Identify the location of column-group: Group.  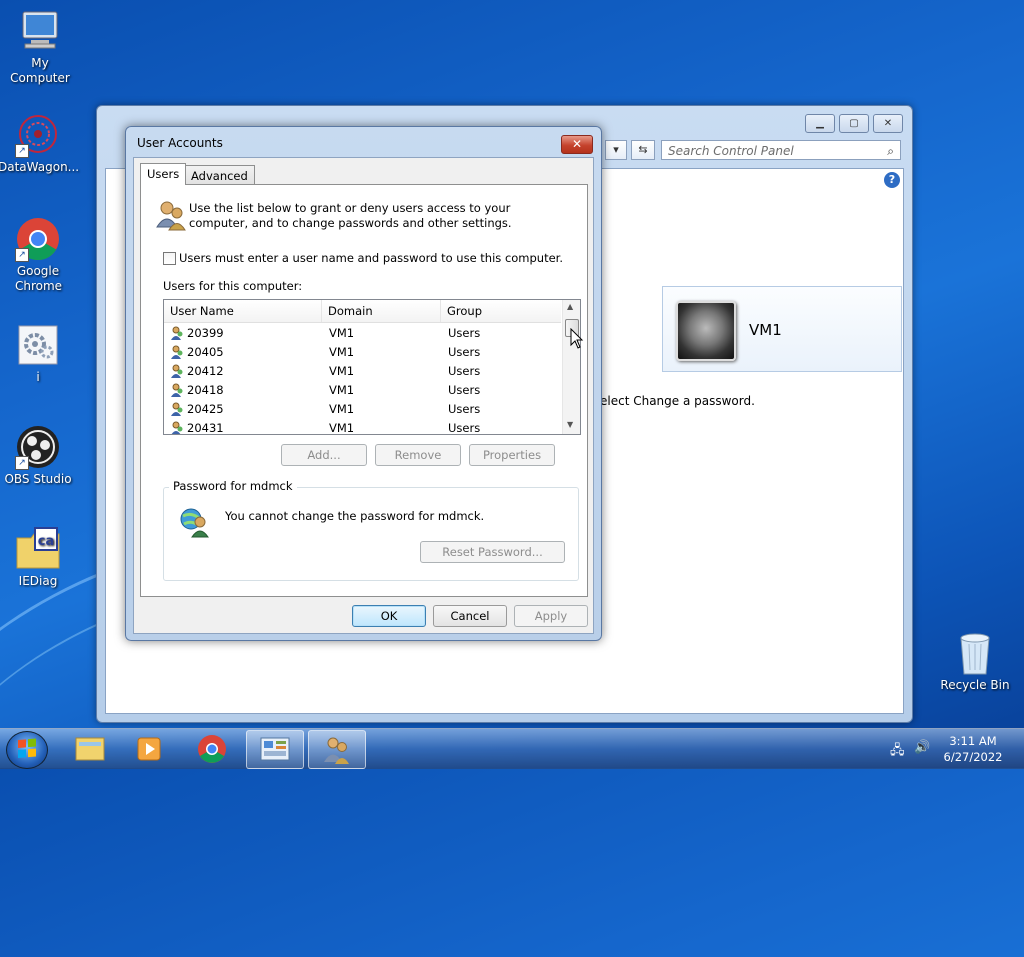
(501, 311).